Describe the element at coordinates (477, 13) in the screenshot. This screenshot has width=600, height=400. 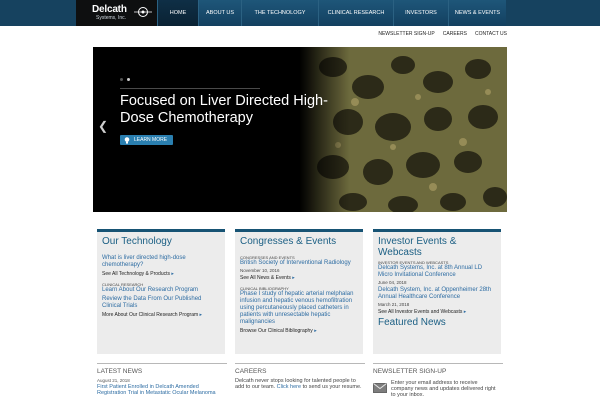
I see `nav-news-events: NEWS & EVENTS` at that location.